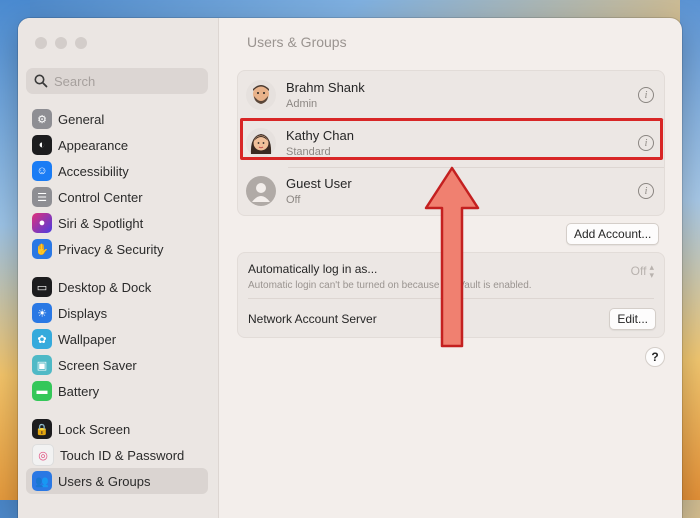  What do you see at coordinates (42, 249) in the screenshot?
I see `hand-icon: ✋` at bounding box center [42, 249].